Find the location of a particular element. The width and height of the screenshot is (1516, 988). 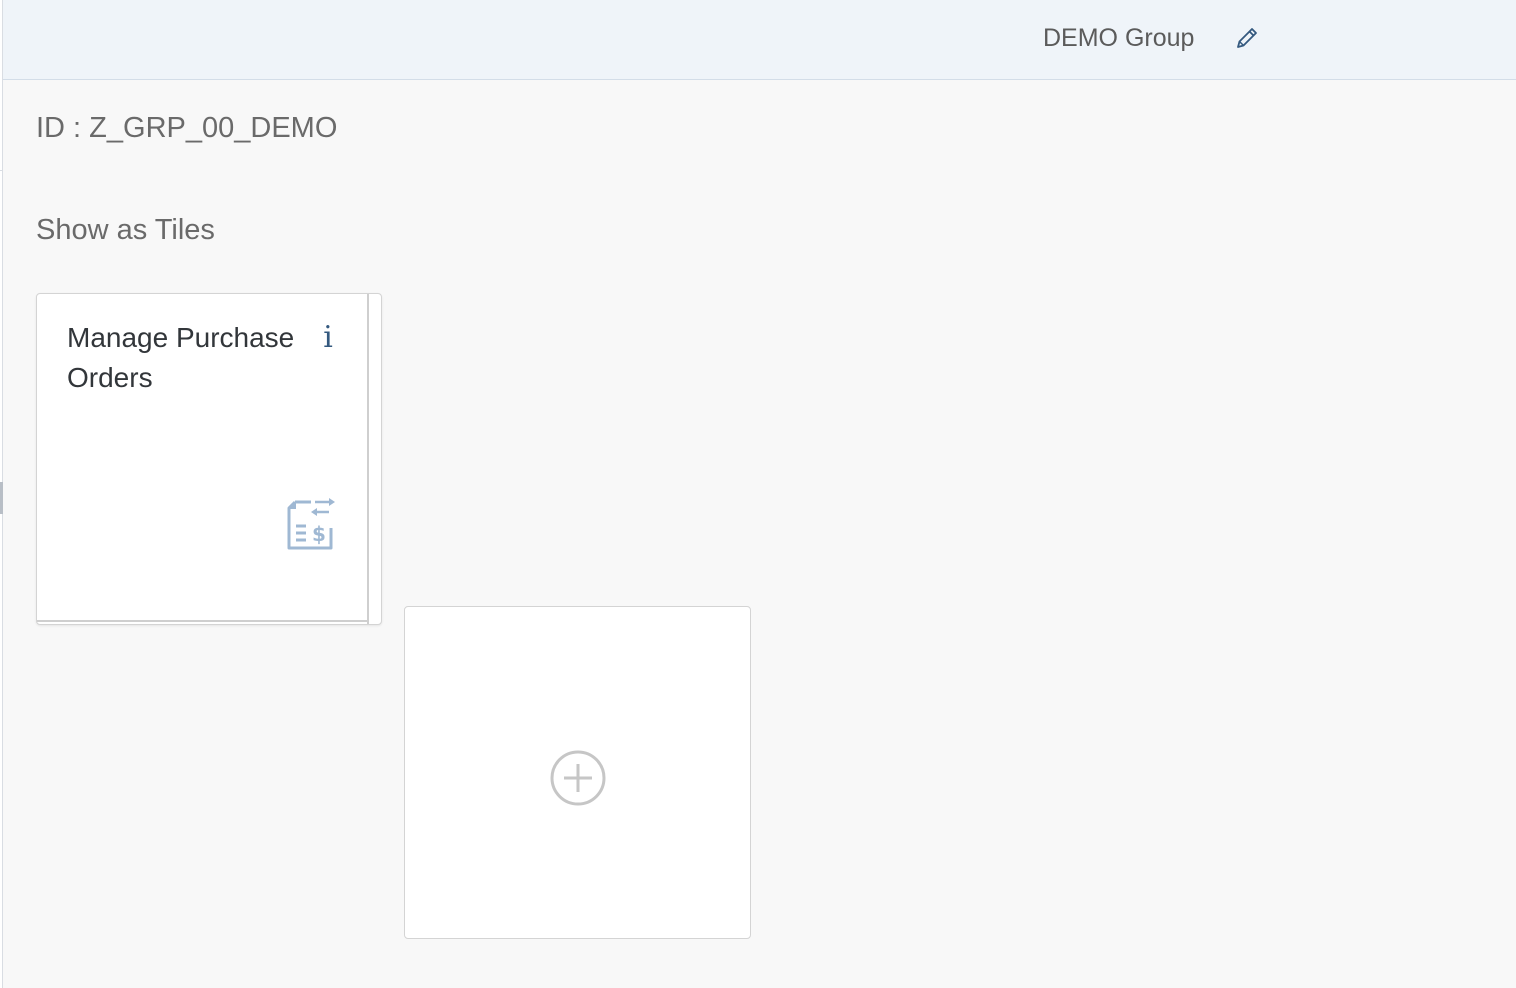

add-tile-button is located at coordinates (577, 772).